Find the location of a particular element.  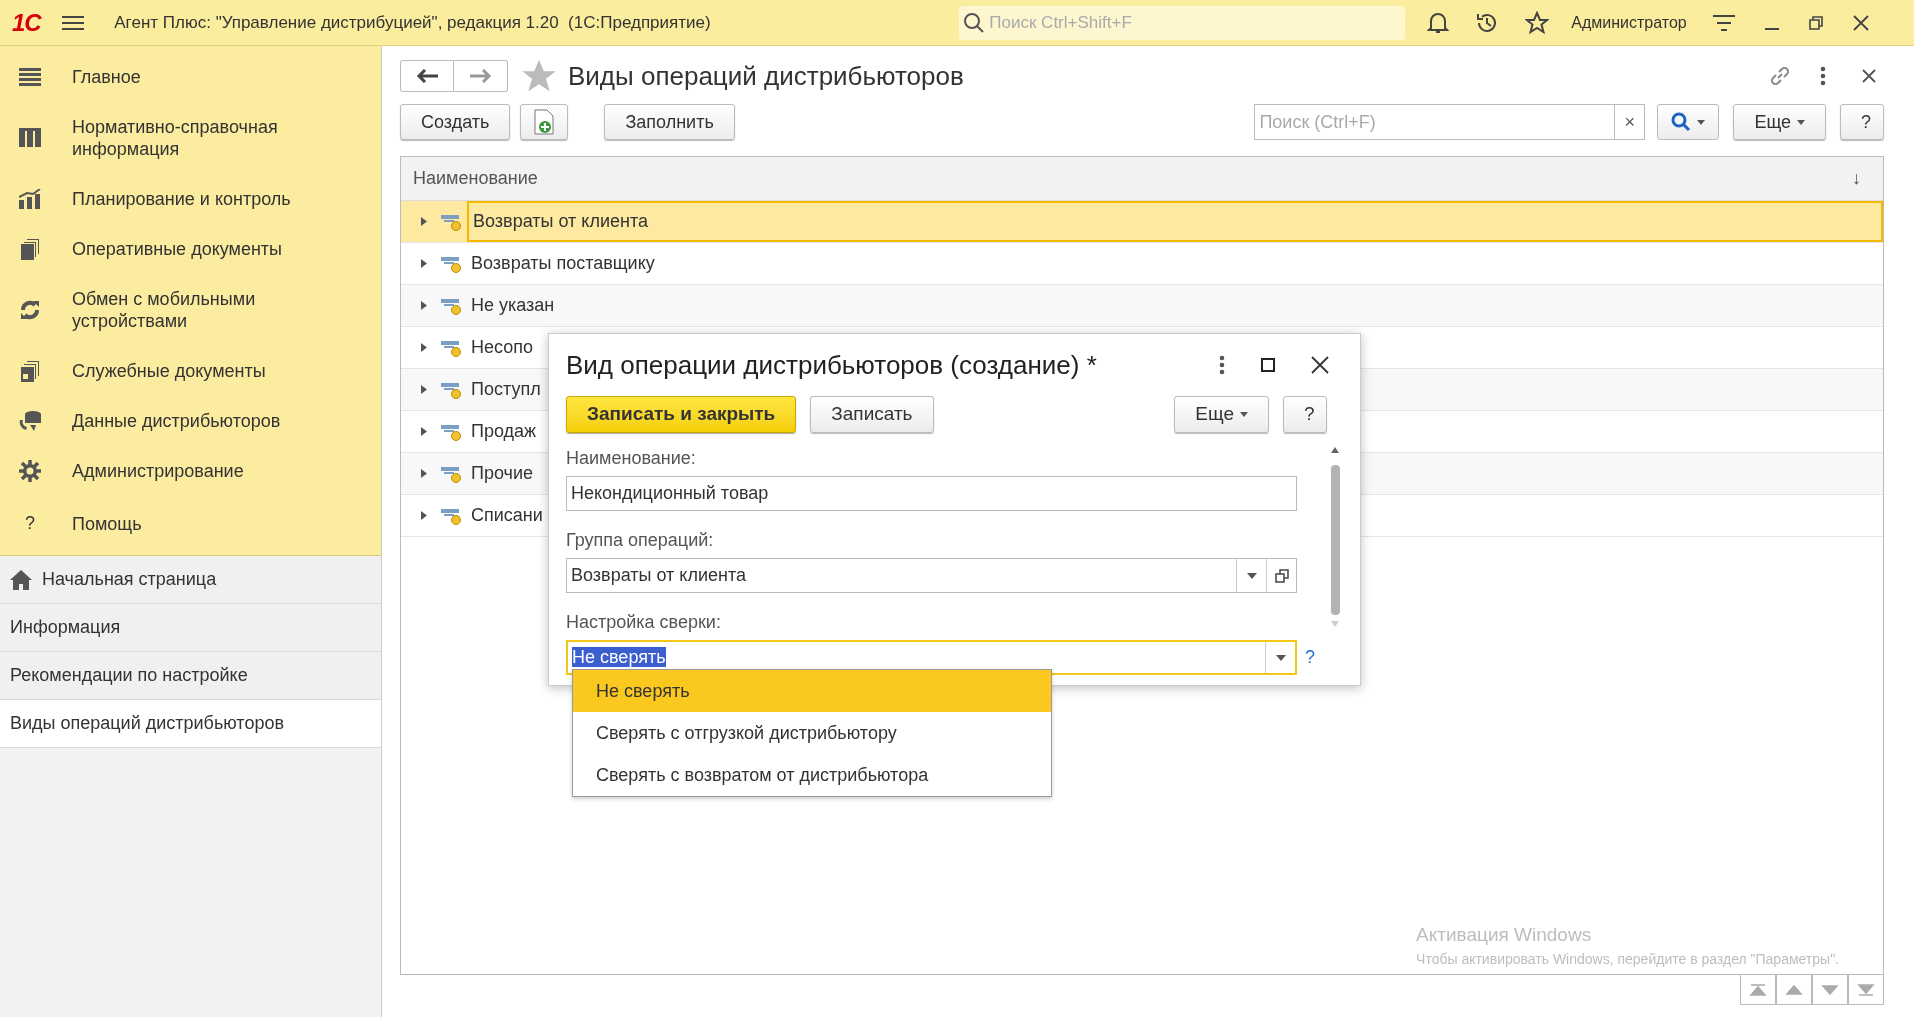

section-label: Обмен с мобильными устройствами is located at coordinates (164, 310).